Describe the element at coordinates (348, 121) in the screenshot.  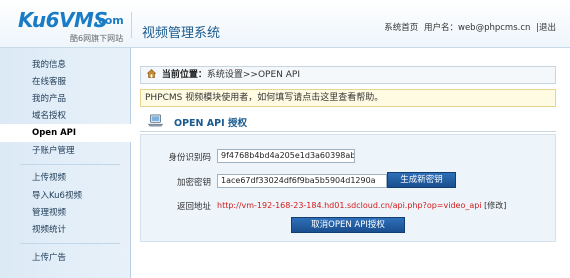
I see `section-header: OPEN API 授权` at that location.